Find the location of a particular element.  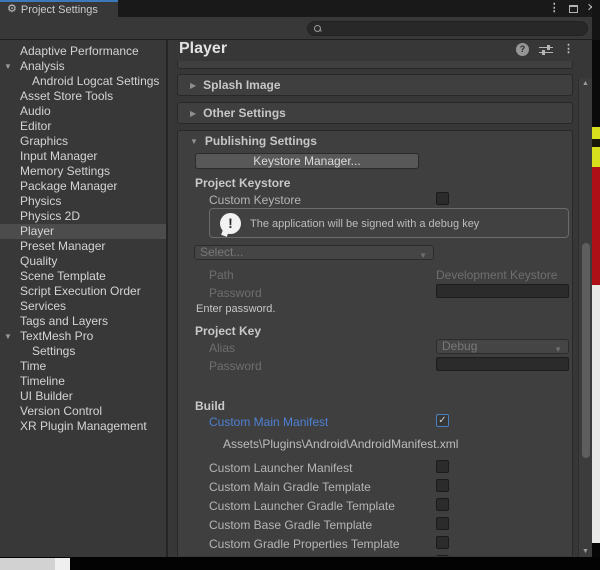

sidebar-item-tags-and-layers: Tags and Layers is located at coordinates (83, 321).